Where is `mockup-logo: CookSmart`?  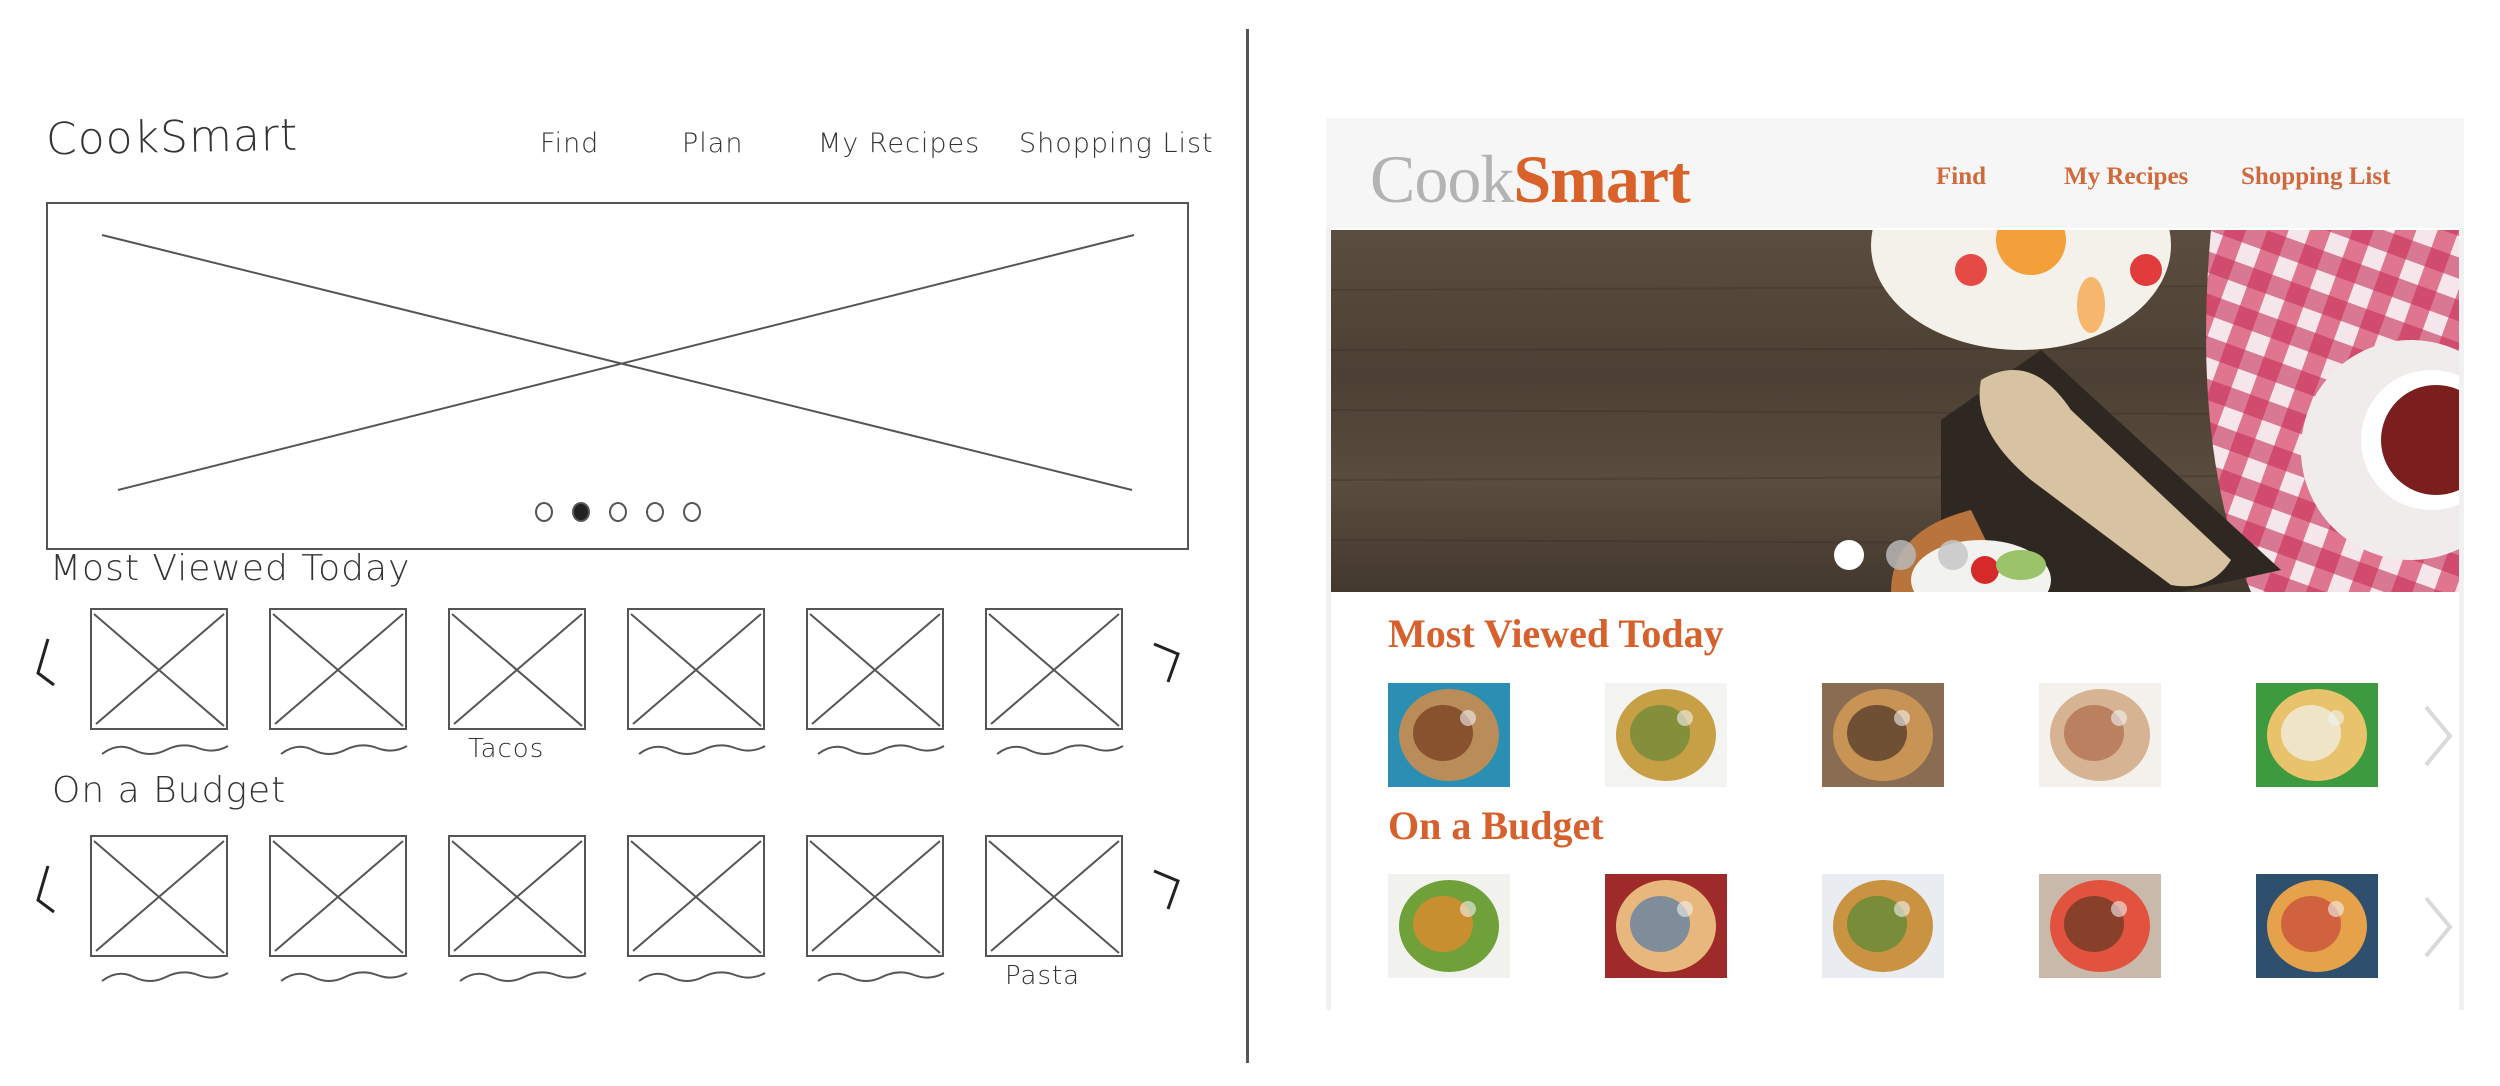
mockup-logo: CookSmart is located at coordinates (1530, 179).